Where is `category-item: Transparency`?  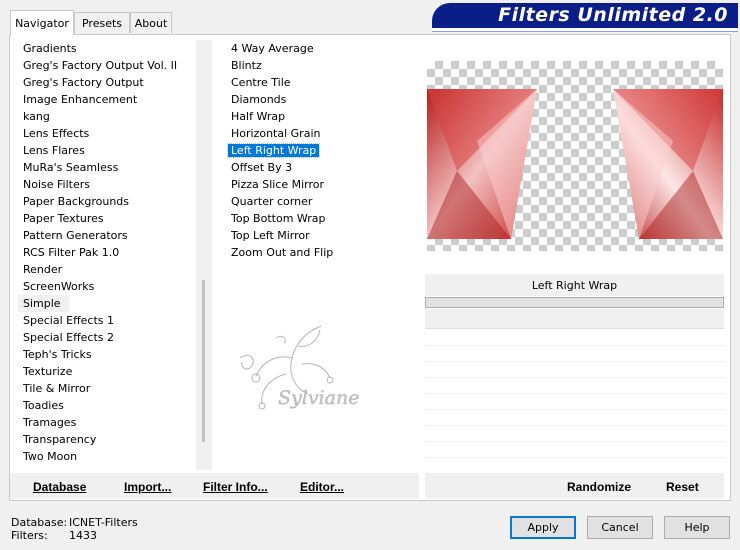
category-item: Transparency is located at coordinates (107, 439).